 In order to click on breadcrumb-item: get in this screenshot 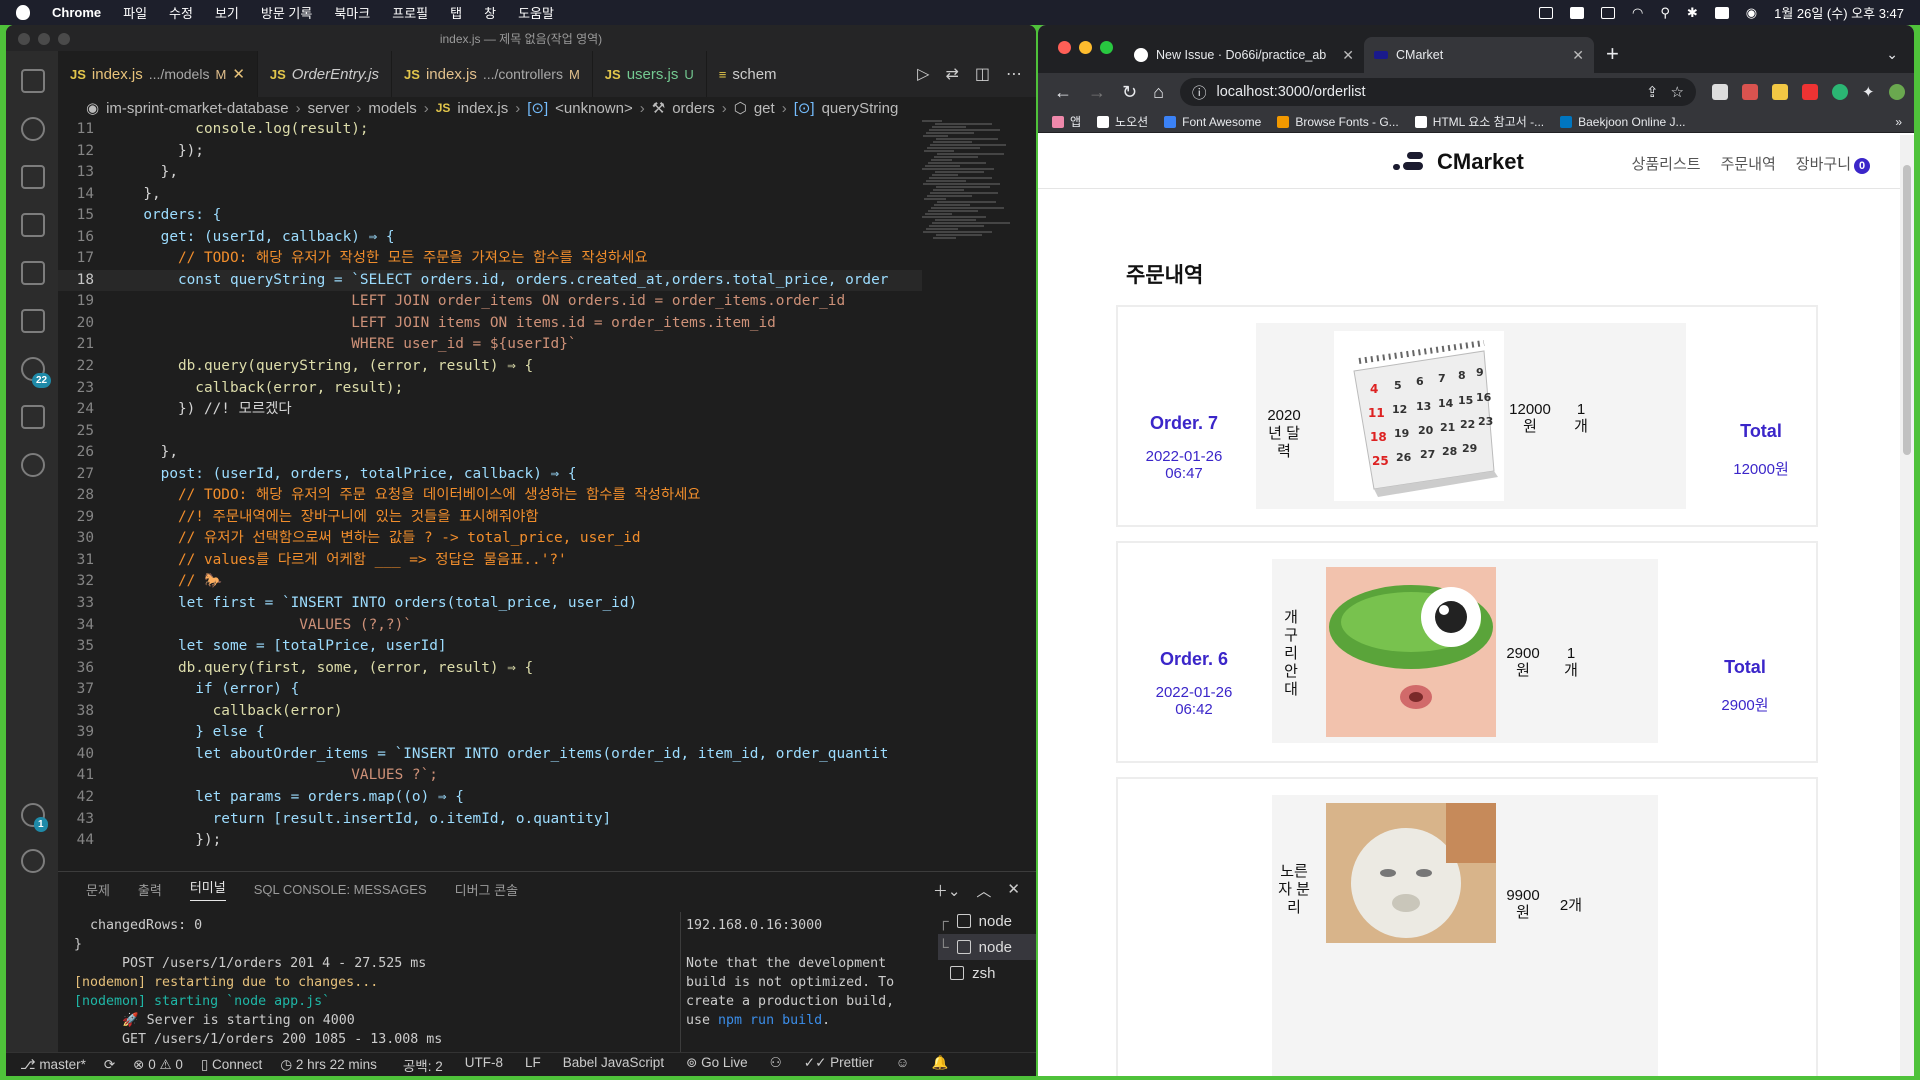, I will do `click(764, 108)`.